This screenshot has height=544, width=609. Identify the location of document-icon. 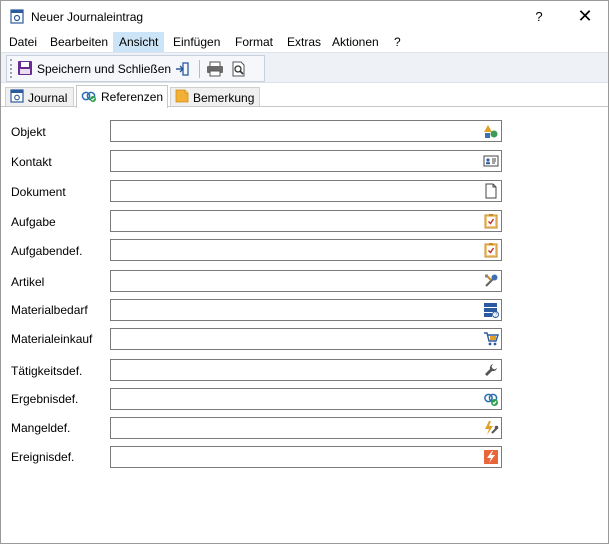
(491, 191).